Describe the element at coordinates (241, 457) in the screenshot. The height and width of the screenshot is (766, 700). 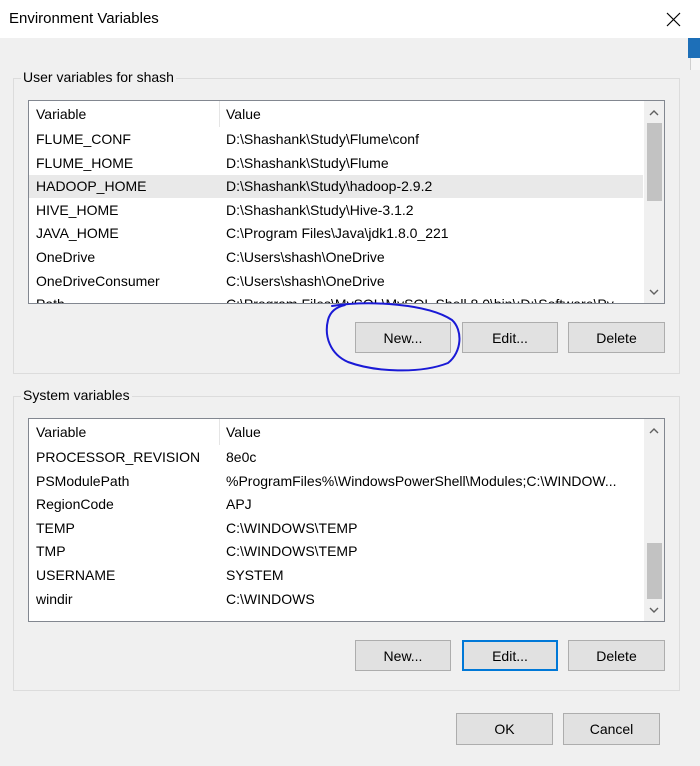
I see `variable-value-cell: 8e0c` at that location.